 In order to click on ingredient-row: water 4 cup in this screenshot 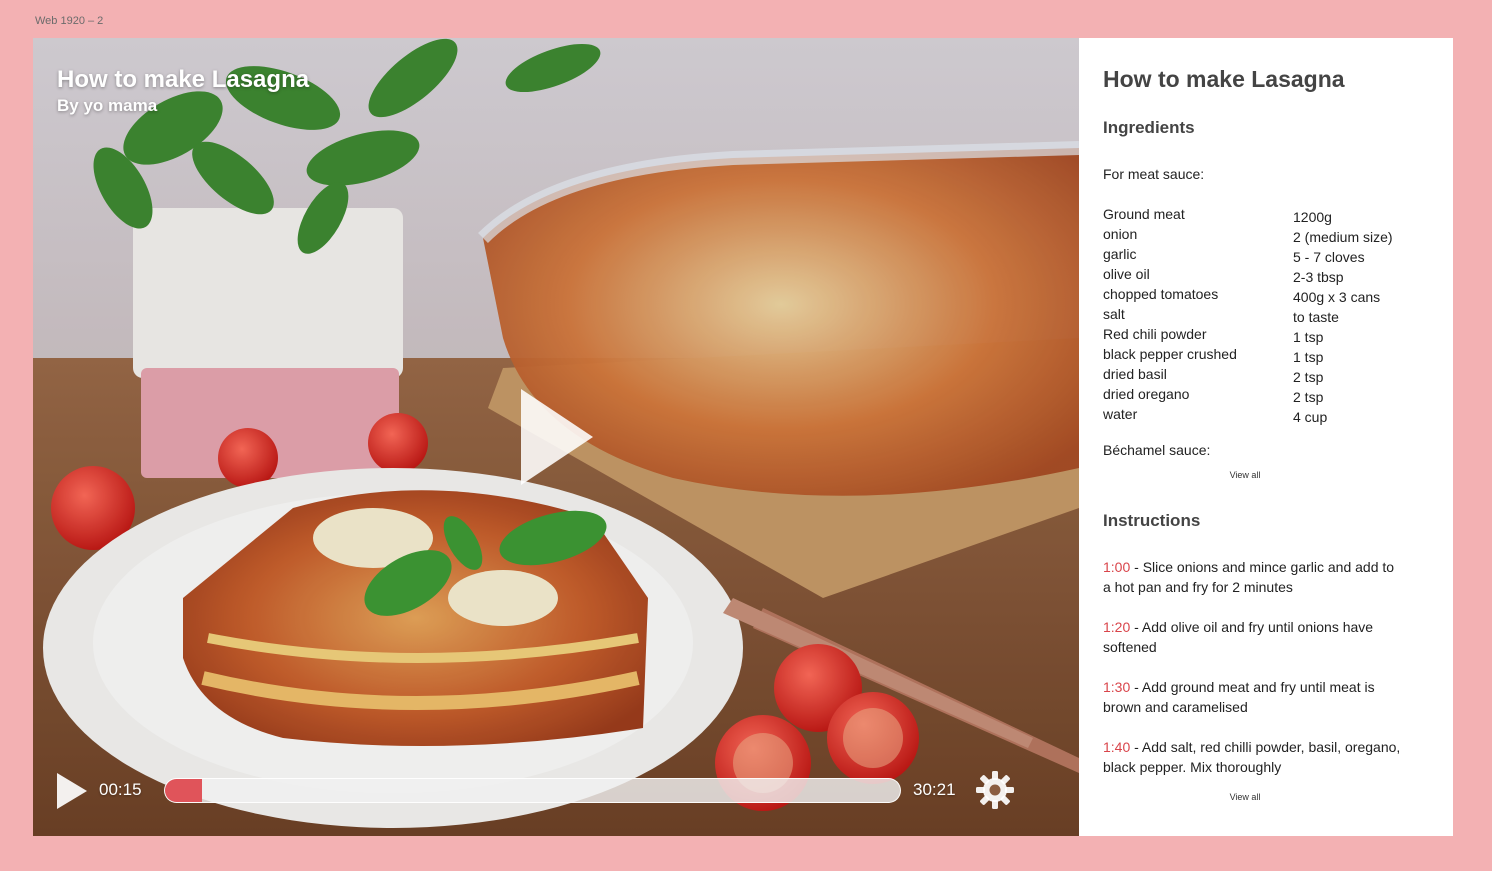, I will do `click(1278, 414)`.